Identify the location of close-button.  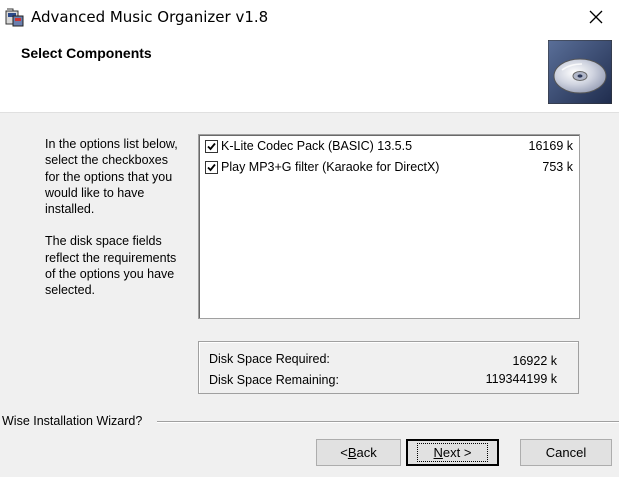
(596, 17).